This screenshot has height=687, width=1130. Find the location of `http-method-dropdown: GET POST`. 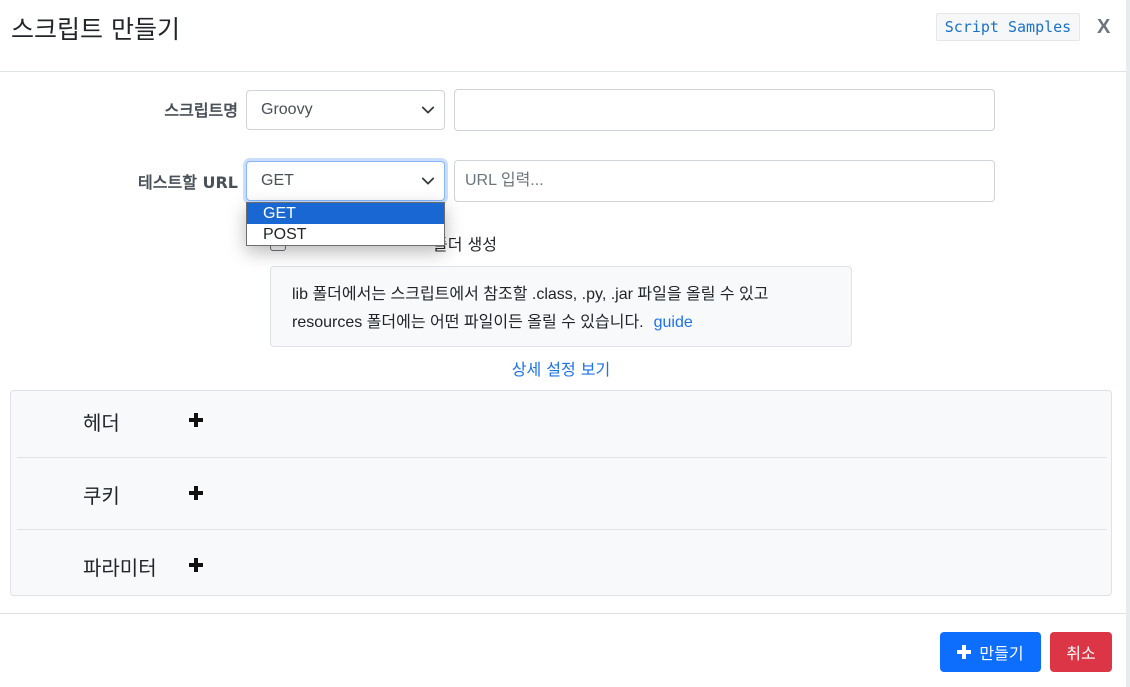

http-method-dropdown: GET POST is located at coordinates (345, 224).